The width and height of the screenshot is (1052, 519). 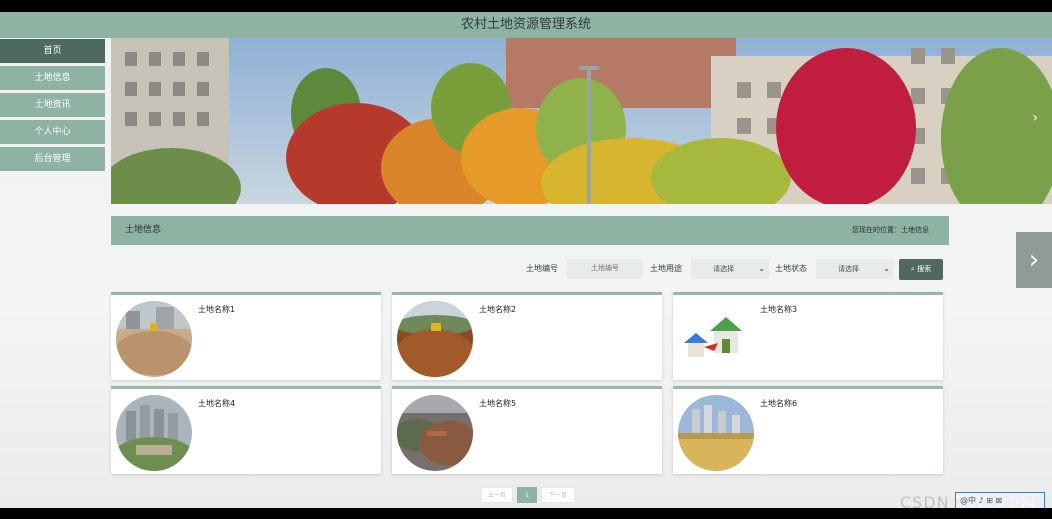 I want to click on breadcrumb: 您现在的位置：土地信息, so click(x=890, y=230).